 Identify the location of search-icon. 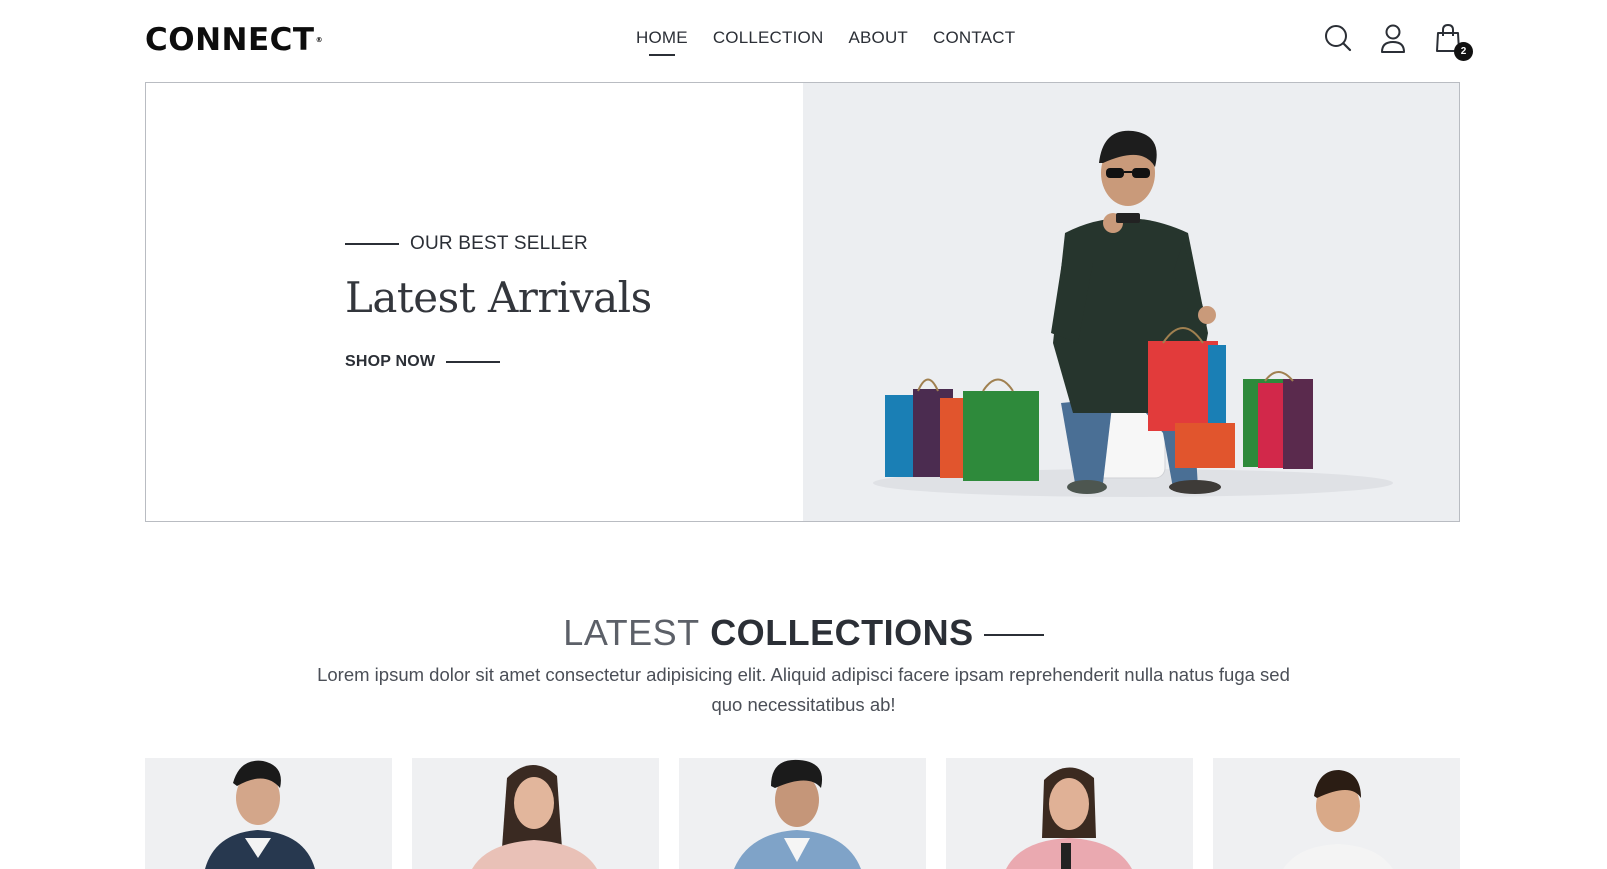
(1338, 38).